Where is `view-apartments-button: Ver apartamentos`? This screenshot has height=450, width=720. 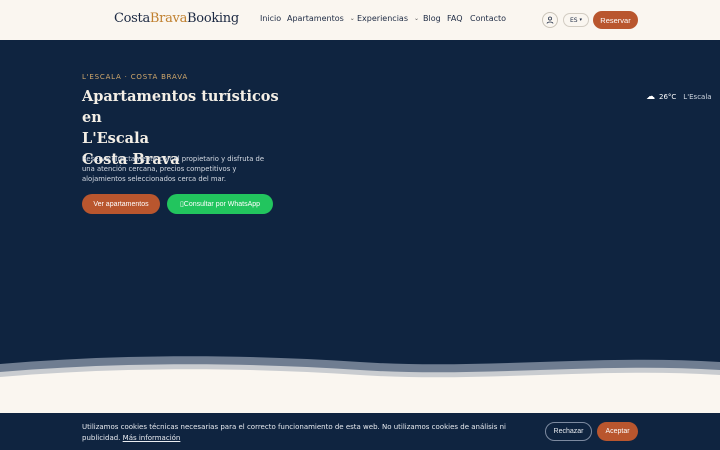
view-apartments-button: Ver apartamentos is located at coordinates (121, 204).